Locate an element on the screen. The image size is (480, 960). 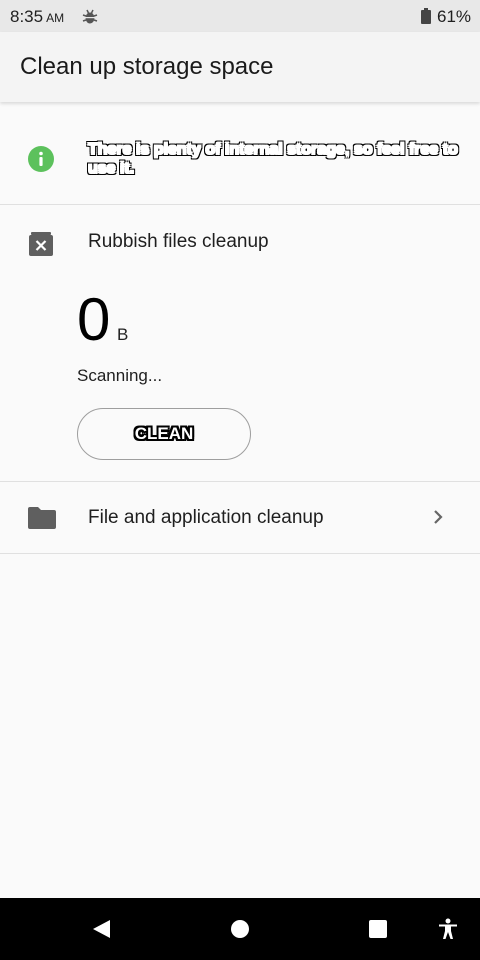
battery-icon is located at coordinates (426, 16).